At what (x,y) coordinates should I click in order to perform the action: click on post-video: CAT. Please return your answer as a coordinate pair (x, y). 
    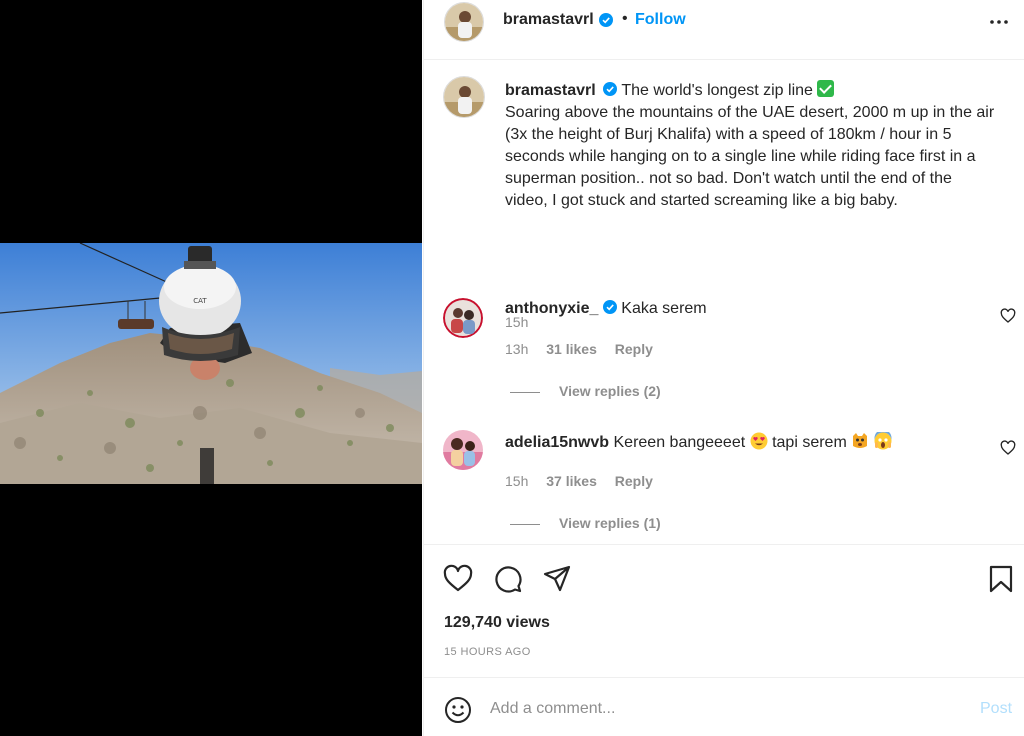
    Looking at the image, I should click on (211, 363).